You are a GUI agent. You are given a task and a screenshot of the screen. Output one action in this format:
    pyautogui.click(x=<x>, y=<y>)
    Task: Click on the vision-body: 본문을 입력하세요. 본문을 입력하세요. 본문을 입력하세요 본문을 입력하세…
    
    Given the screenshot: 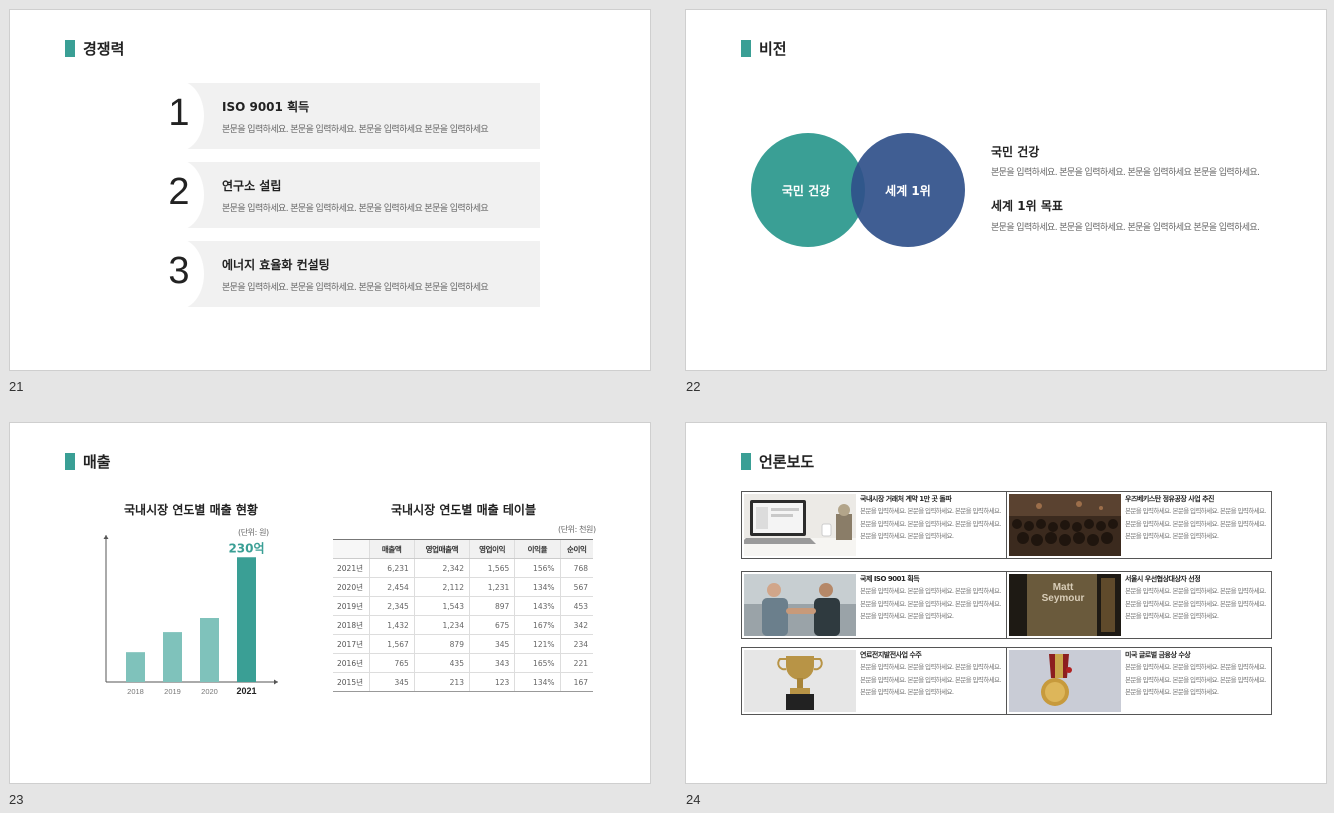 What is the action you would take?
    pyautogui.click(x=1125, y=173)
    